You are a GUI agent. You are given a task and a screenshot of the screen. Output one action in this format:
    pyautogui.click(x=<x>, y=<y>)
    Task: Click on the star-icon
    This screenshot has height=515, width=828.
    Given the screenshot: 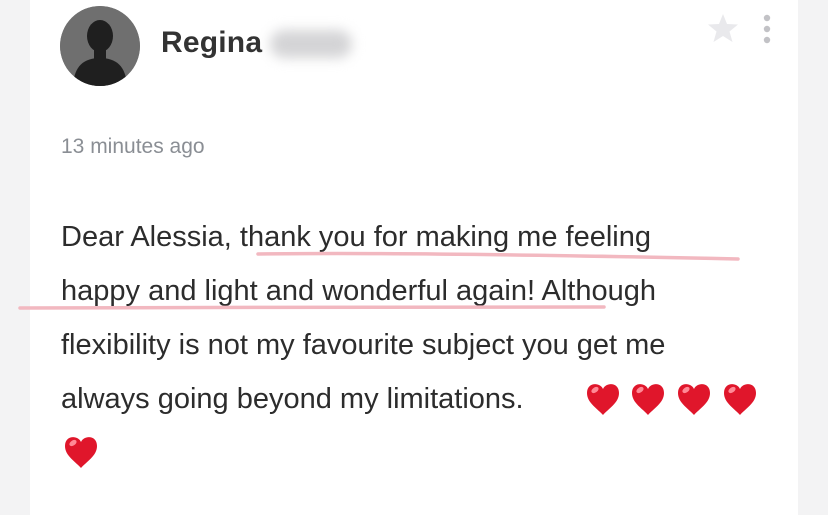 What is the action you would take?
    pyautogui.click(x=723, y=28)
    